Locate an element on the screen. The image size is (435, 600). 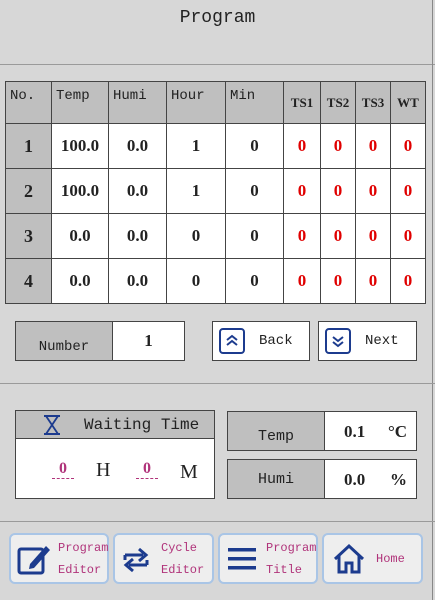
back-label: Back is located at coordinates (276, 341).